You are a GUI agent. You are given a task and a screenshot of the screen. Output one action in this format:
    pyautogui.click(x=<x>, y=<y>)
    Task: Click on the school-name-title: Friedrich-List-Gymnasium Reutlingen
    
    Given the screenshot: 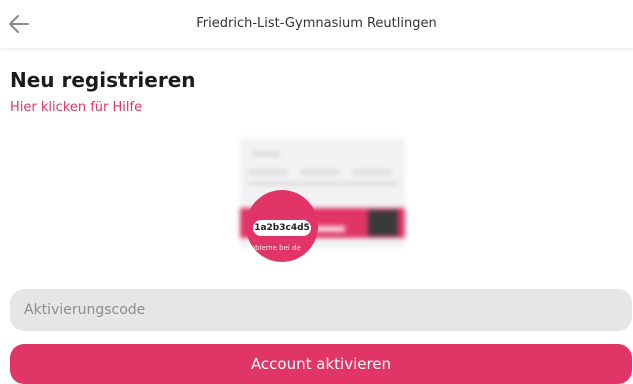 What is the action you would take?
    pyautogui.click(x=316, y=23)
    